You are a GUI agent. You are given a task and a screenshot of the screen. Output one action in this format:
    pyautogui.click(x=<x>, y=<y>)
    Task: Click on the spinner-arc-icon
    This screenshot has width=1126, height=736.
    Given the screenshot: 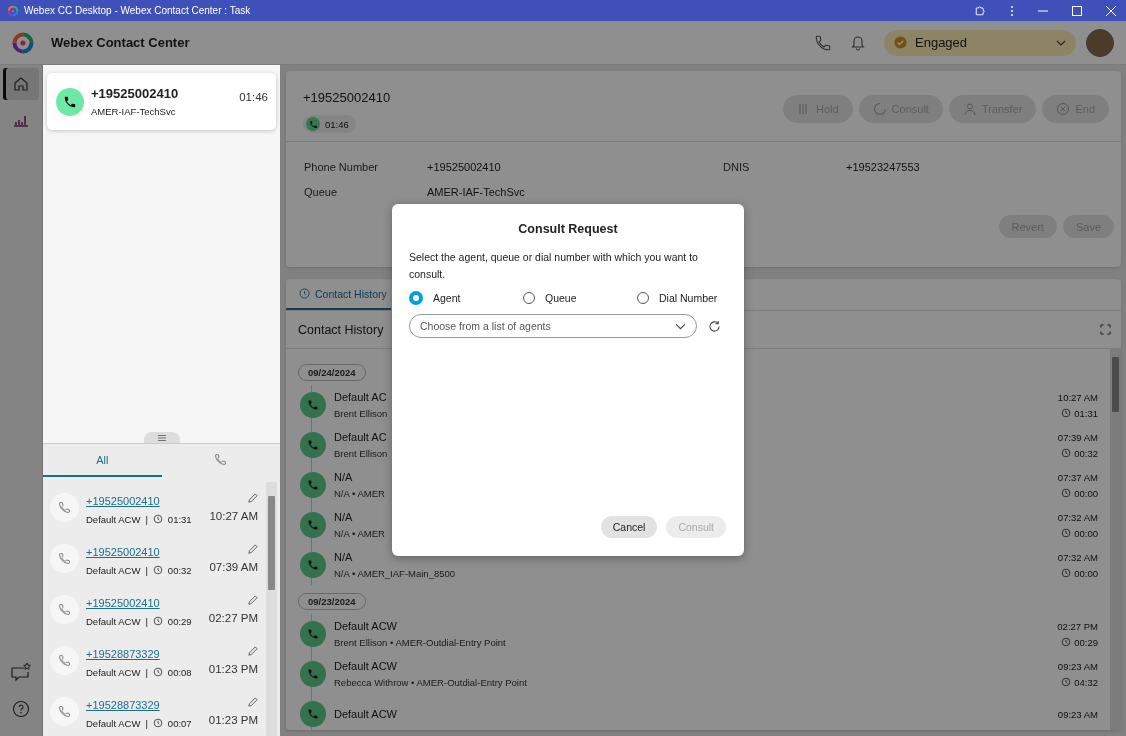 What is the action you would take?
    pyautogui.click(x=879, y=109)
    